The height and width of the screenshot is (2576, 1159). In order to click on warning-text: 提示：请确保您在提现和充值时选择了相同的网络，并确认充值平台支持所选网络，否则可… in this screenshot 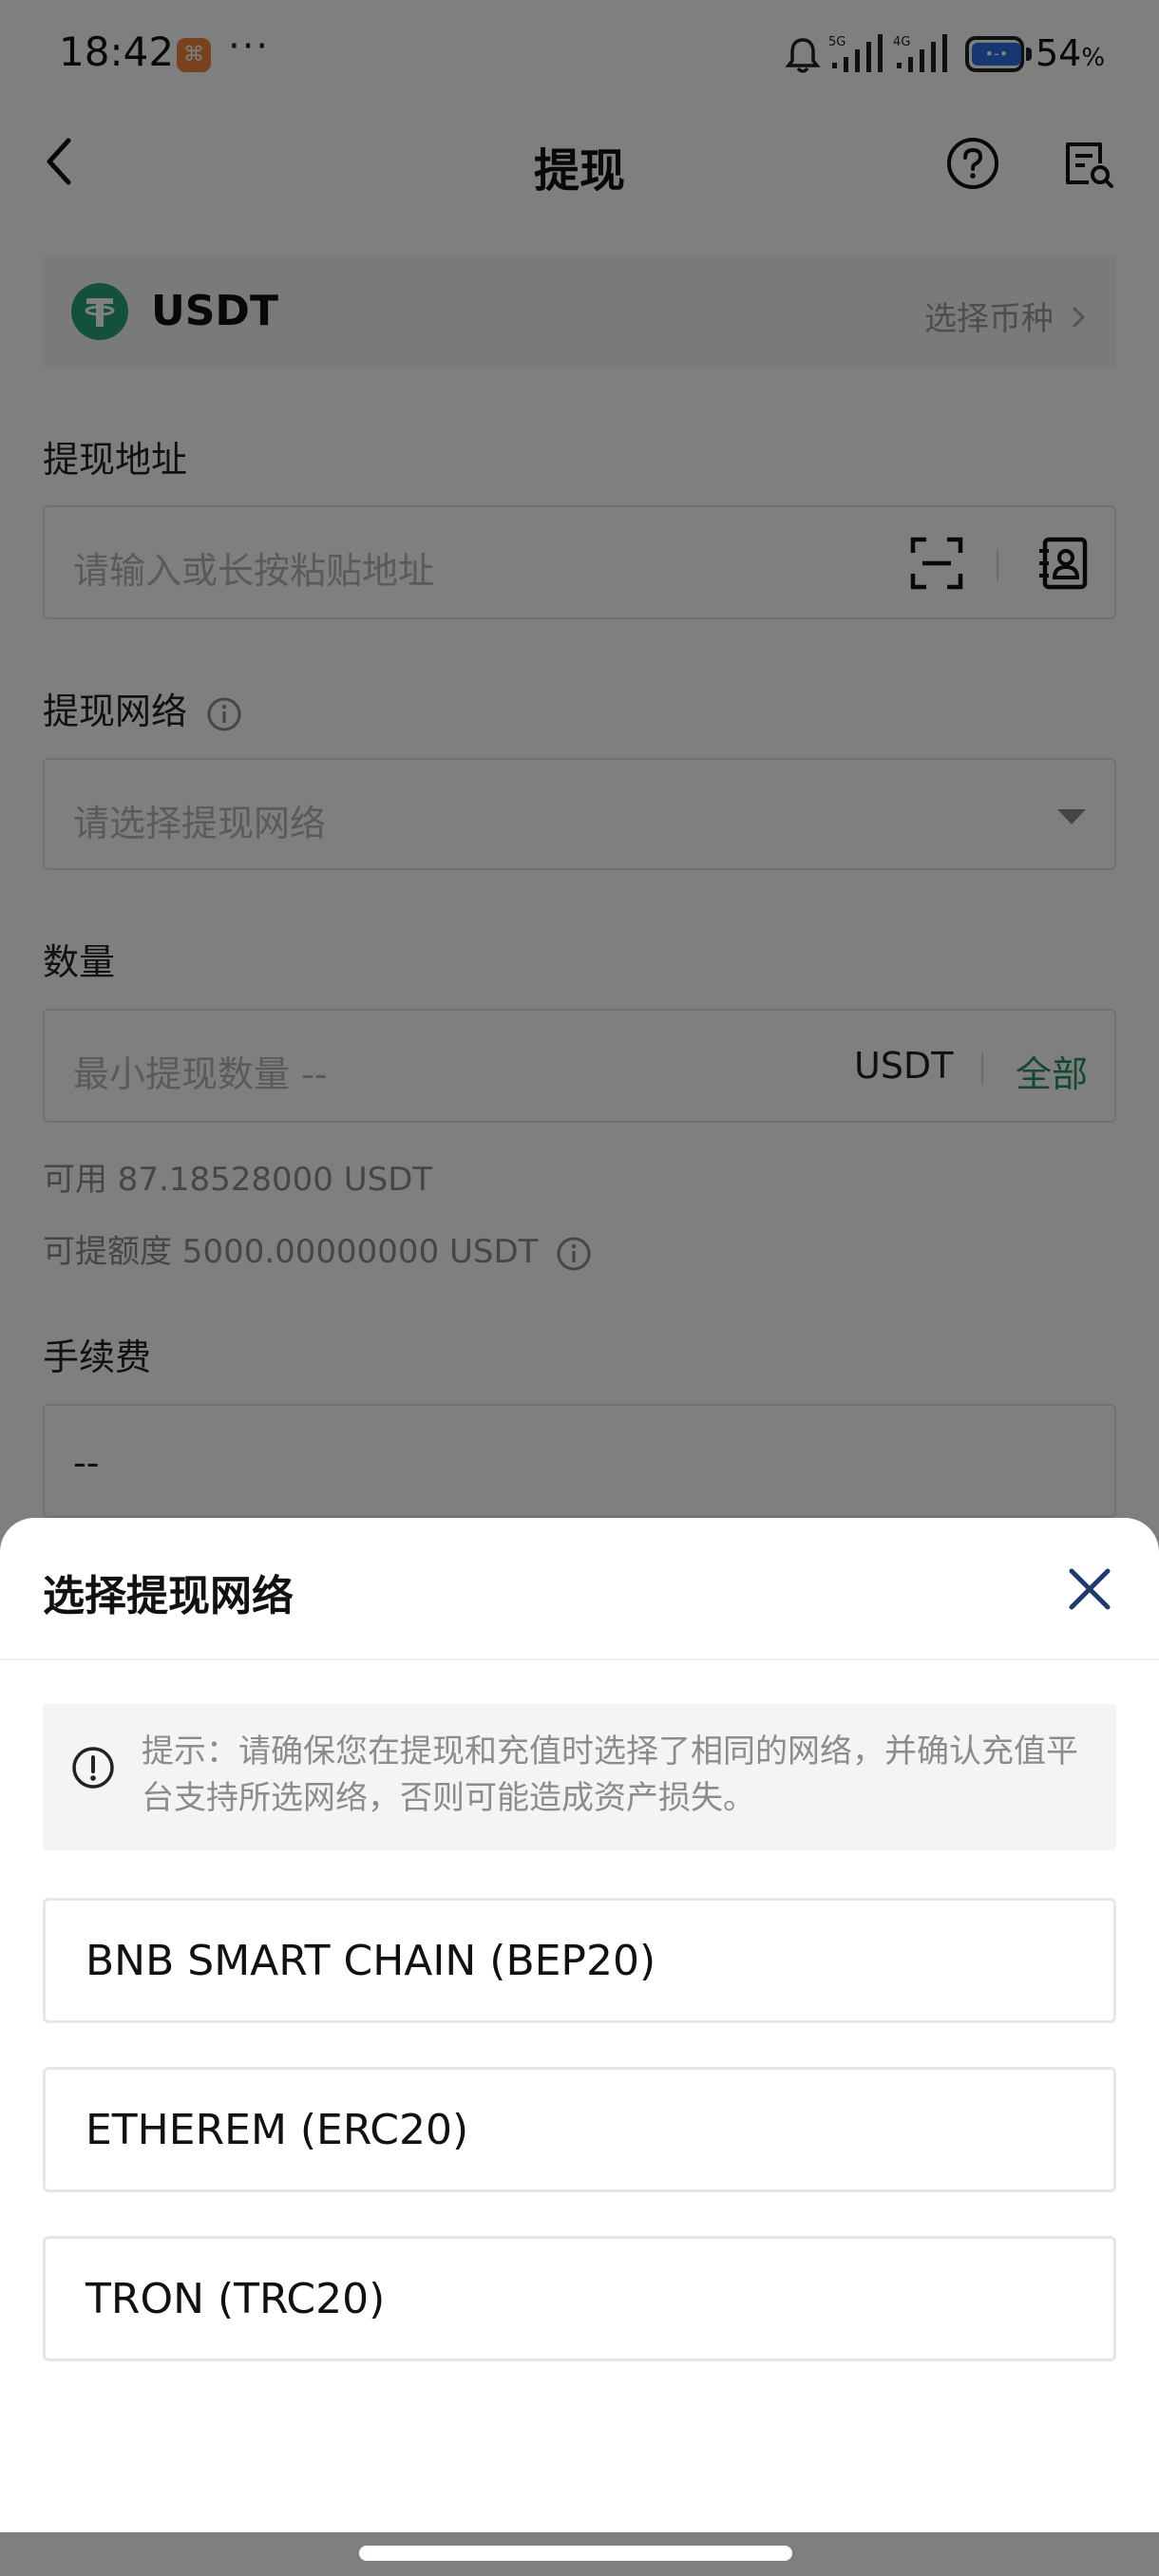, I will do `click(610, 1775)`.